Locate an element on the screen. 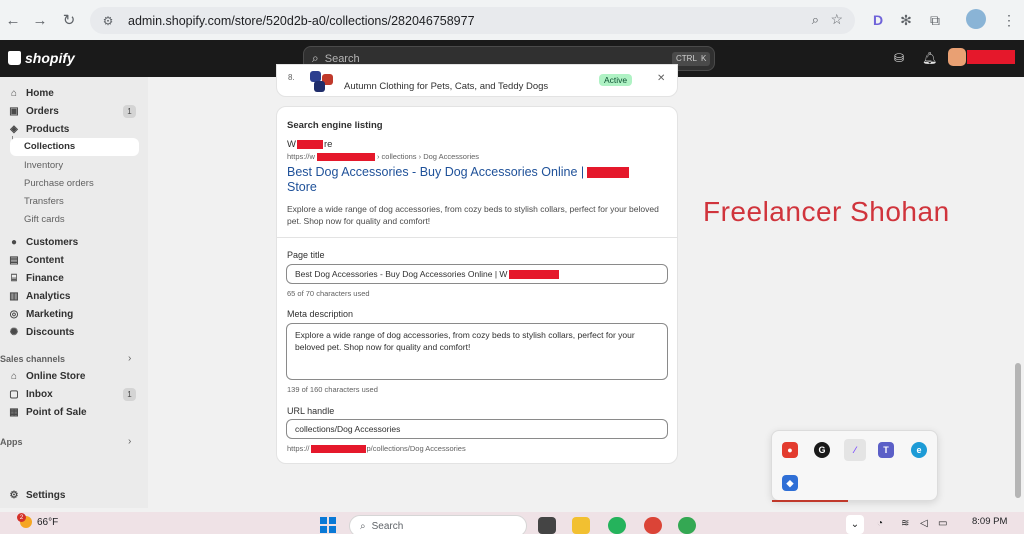 The width and height of the screenshot is (1024, 534). url-help-prefix: https:// is located at coordinates (298, 448).